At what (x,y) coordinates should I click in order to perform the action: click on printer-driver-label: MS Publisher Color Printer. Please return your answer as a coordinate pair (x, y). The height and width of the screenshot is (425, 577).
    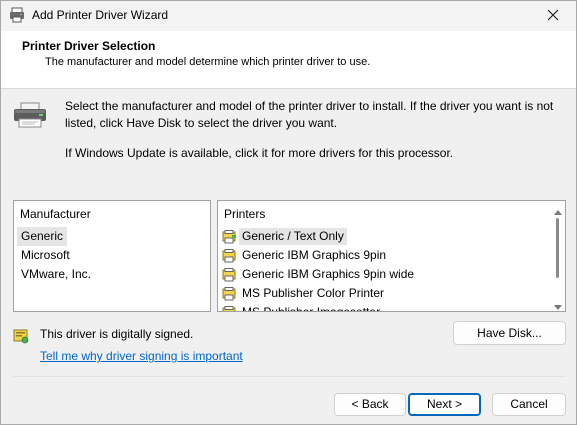
    Looking at the image, I should click on (313, 293).